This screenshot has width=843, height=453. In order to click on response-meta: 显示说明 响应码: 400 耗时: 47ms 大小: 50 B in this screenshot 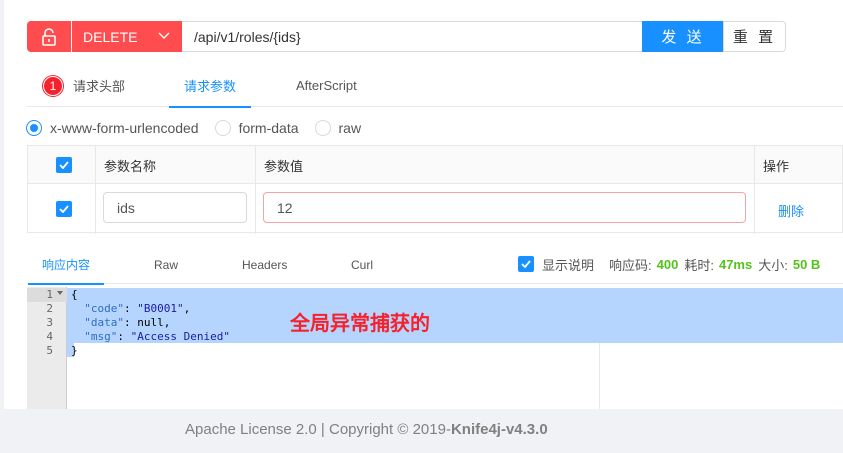, I will do `click(672, 264)`.